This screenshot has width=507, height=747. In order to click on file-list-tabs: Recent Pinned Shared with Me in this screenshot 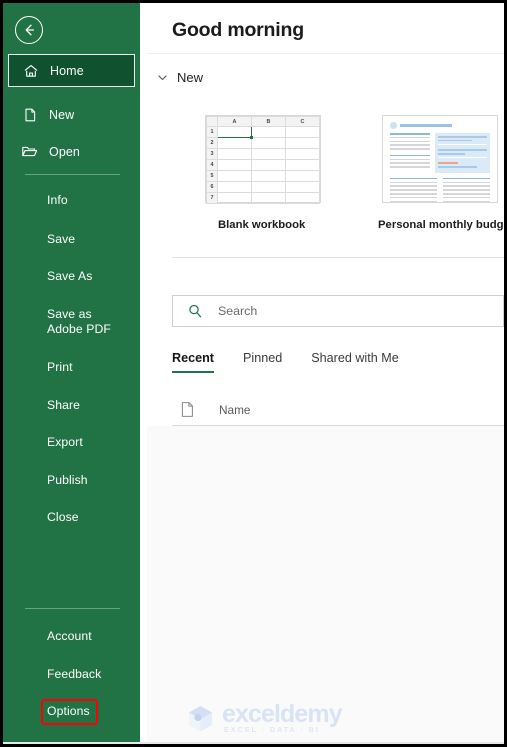, I will do `click(300, 362)`.